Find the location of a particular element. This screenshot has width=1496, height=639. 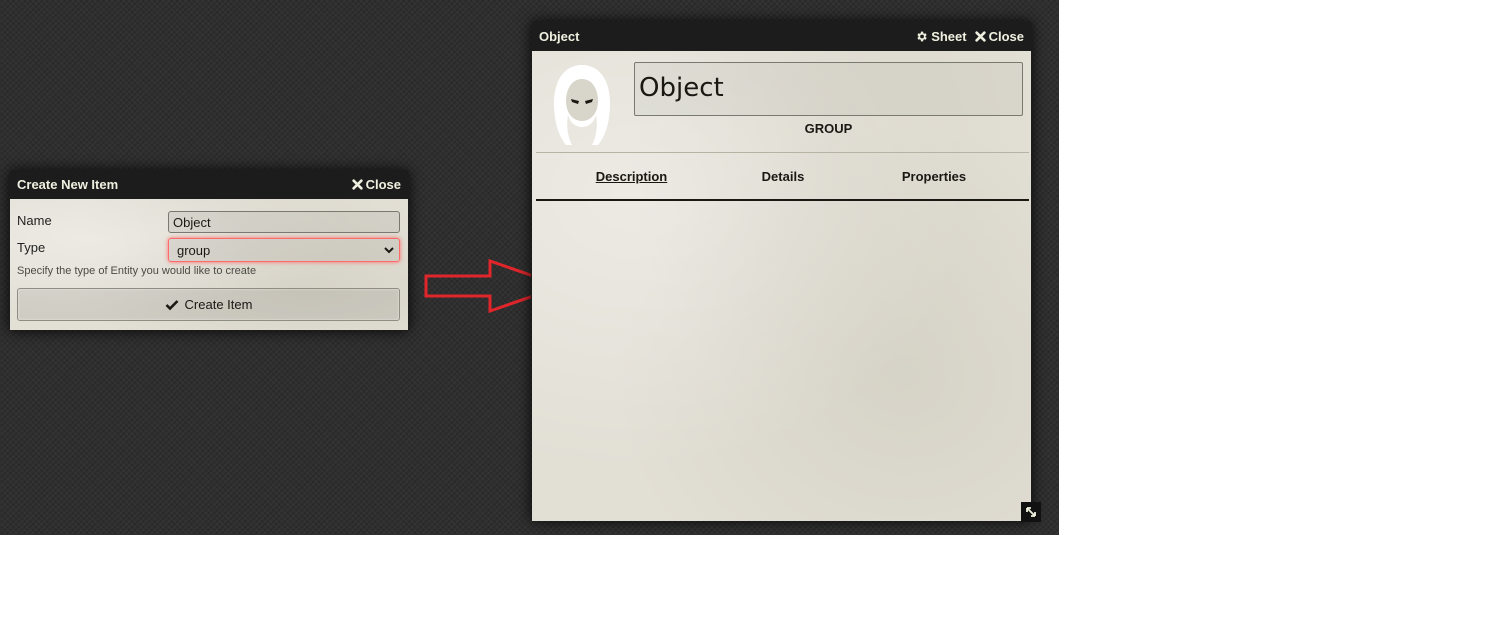

sheet-header: Object Sheet Close is located at coordinates (781, 36).